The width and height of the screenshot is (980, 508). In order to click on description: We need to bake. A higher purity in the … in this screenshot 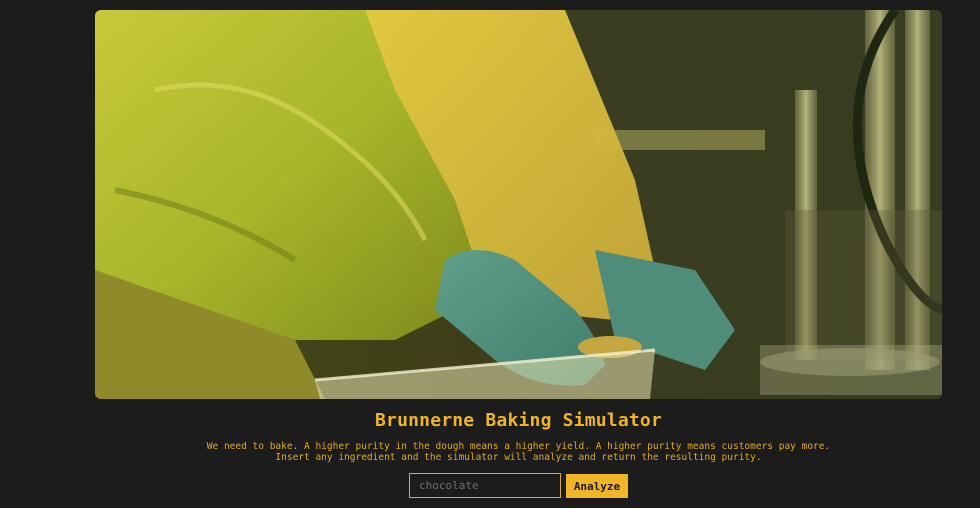, I will do `click(490, 452)`.